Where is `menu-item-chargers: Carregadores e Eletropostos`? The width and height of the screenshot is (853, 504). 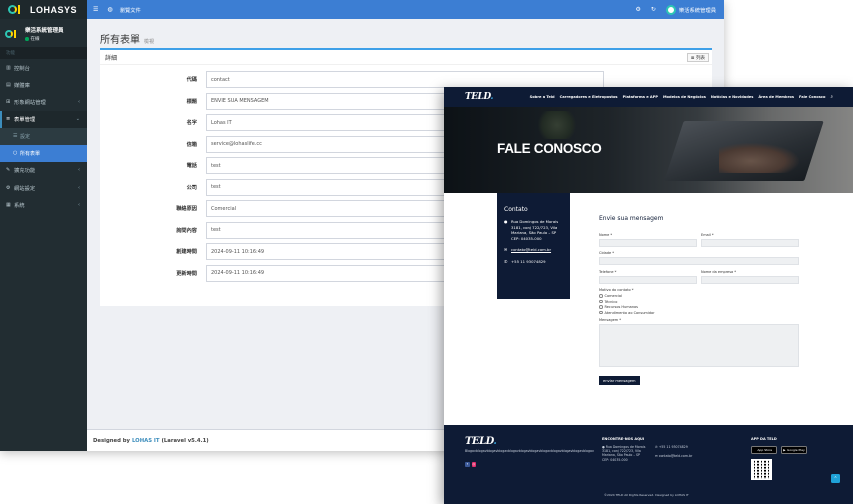
menu-item-chargers: Carregadores e Eletropostos is located at coordinates (589, 97).